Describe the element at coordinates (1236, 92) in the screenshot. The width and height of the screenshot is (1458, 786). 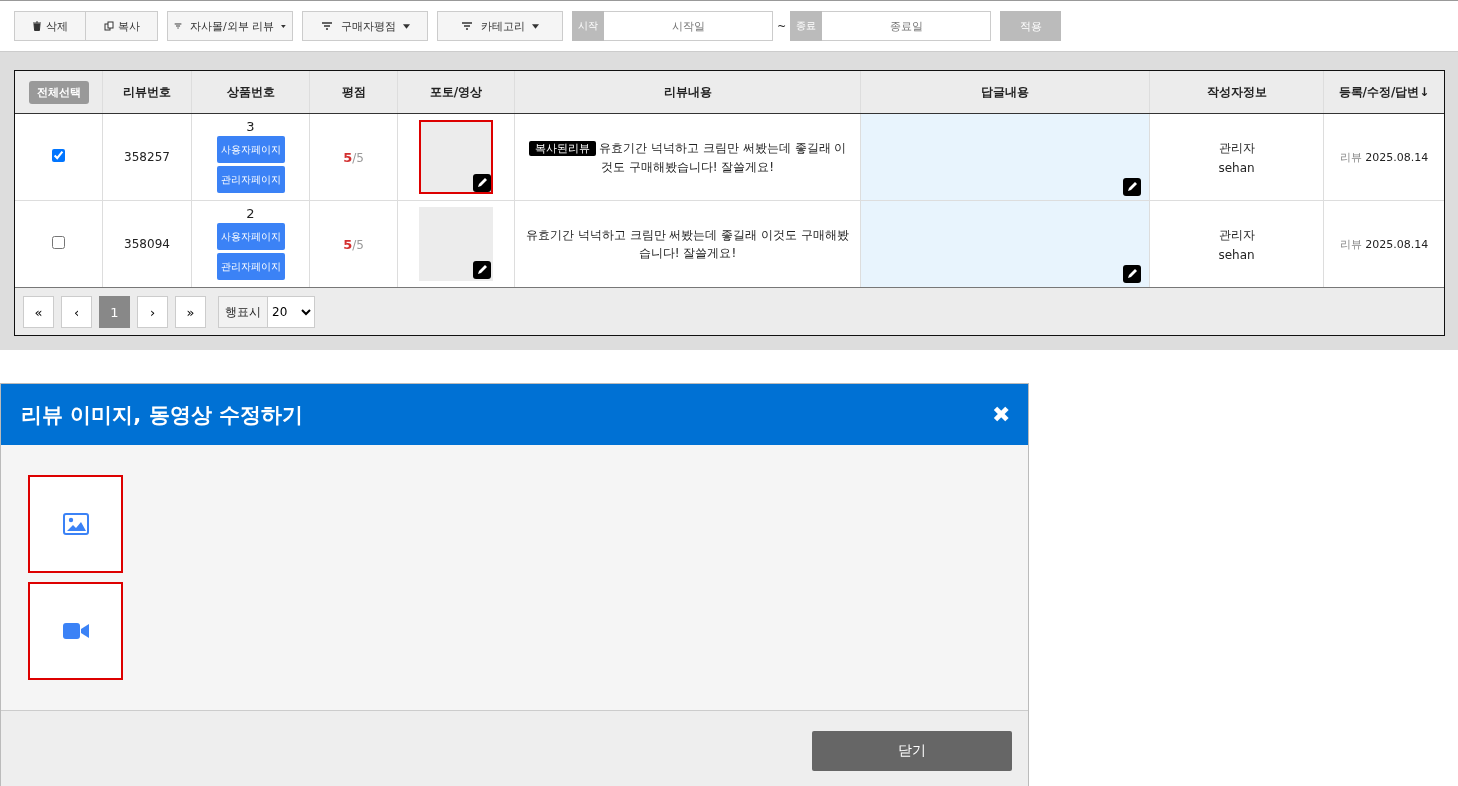
I see `column-header: 작성자정보` at that location.